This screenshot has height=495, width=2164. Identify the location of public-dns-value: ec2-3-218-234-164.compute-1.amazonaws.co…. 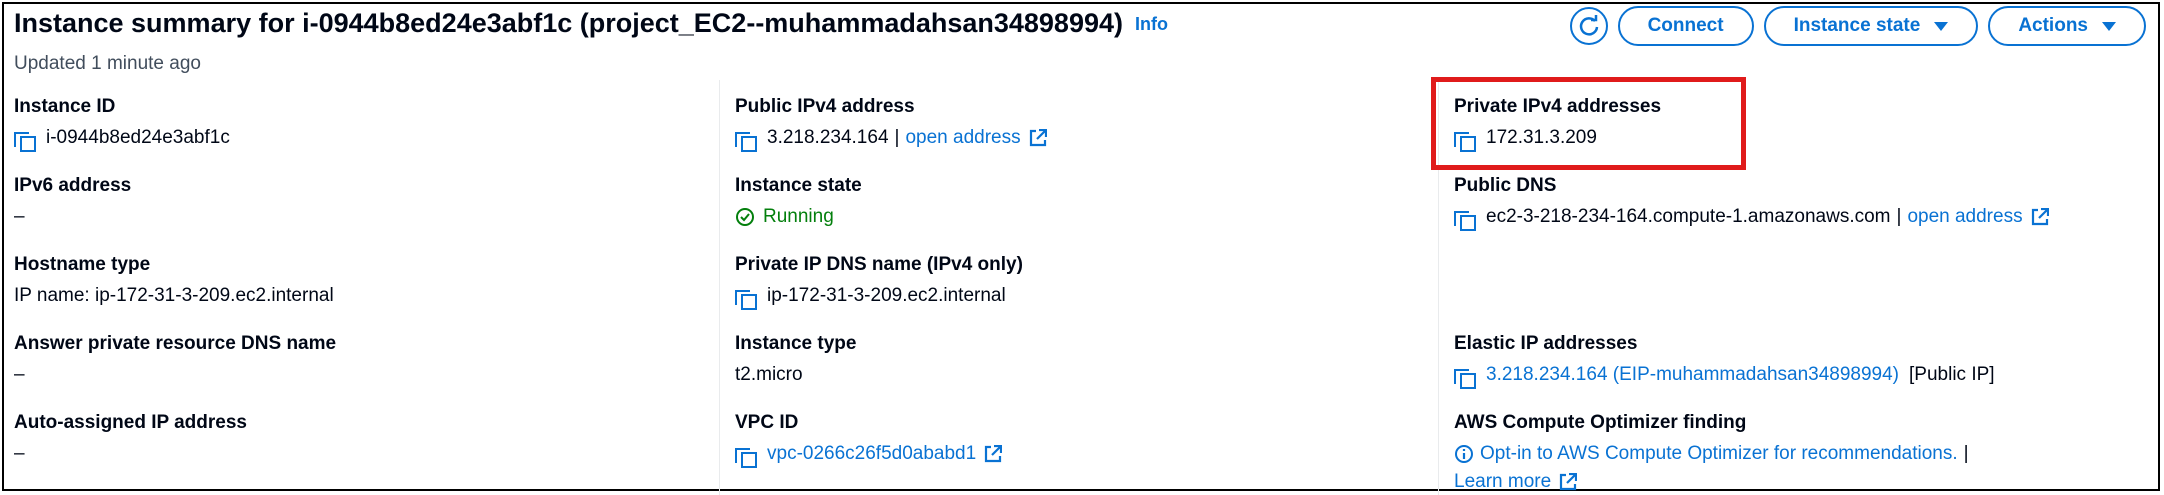
(1688, 216).